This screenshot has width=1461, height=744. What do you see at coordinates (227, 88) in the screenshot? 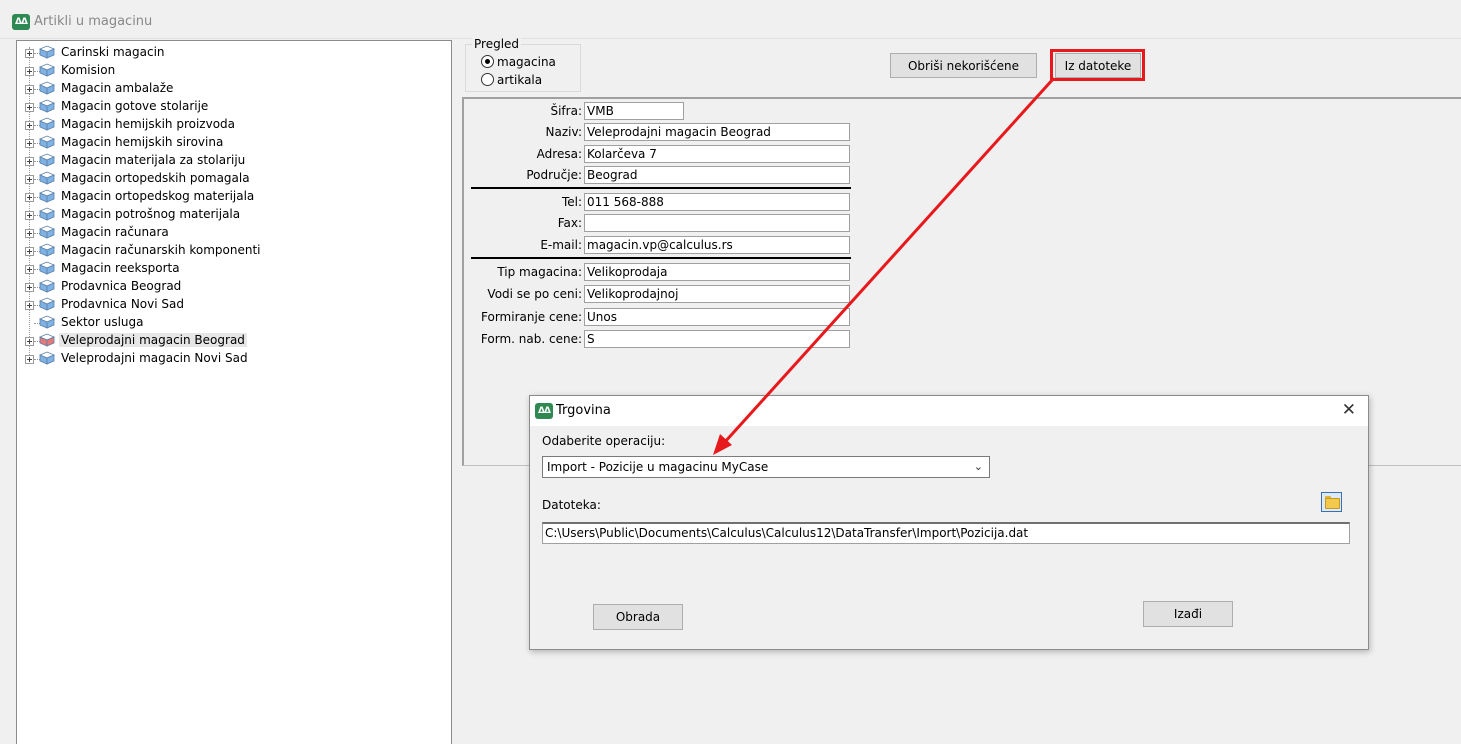
I see `tree-item: Magacin ambalaže` at bounding box center [227, 88].